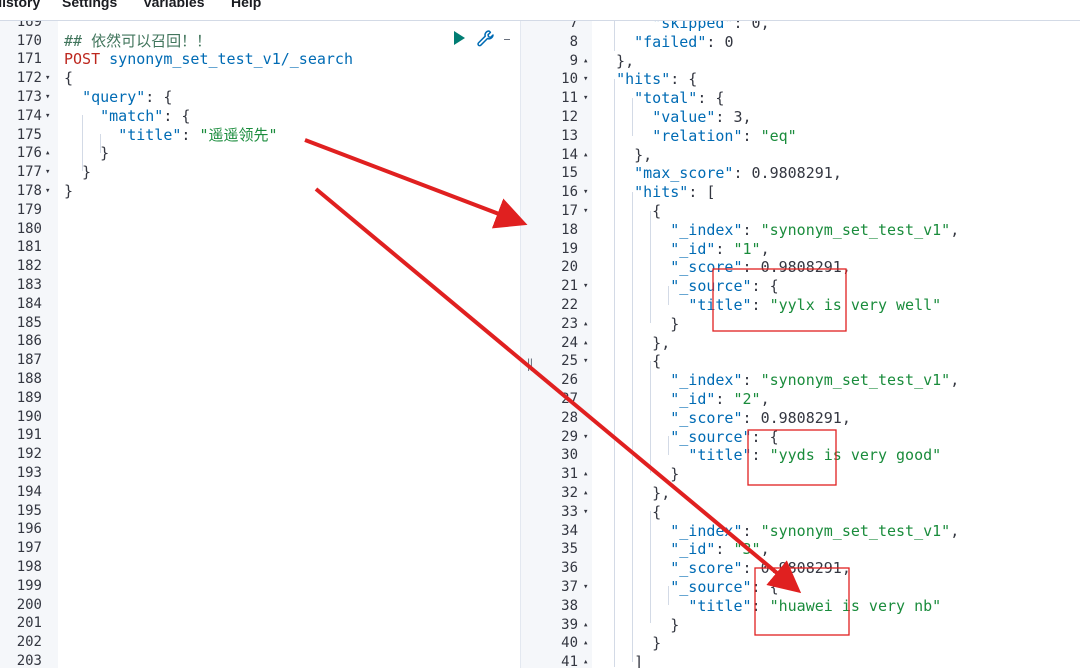  Describe the element at coordinates (530, 364) in the screenshot. I see `resize-handle-icon: ‖` at that location.